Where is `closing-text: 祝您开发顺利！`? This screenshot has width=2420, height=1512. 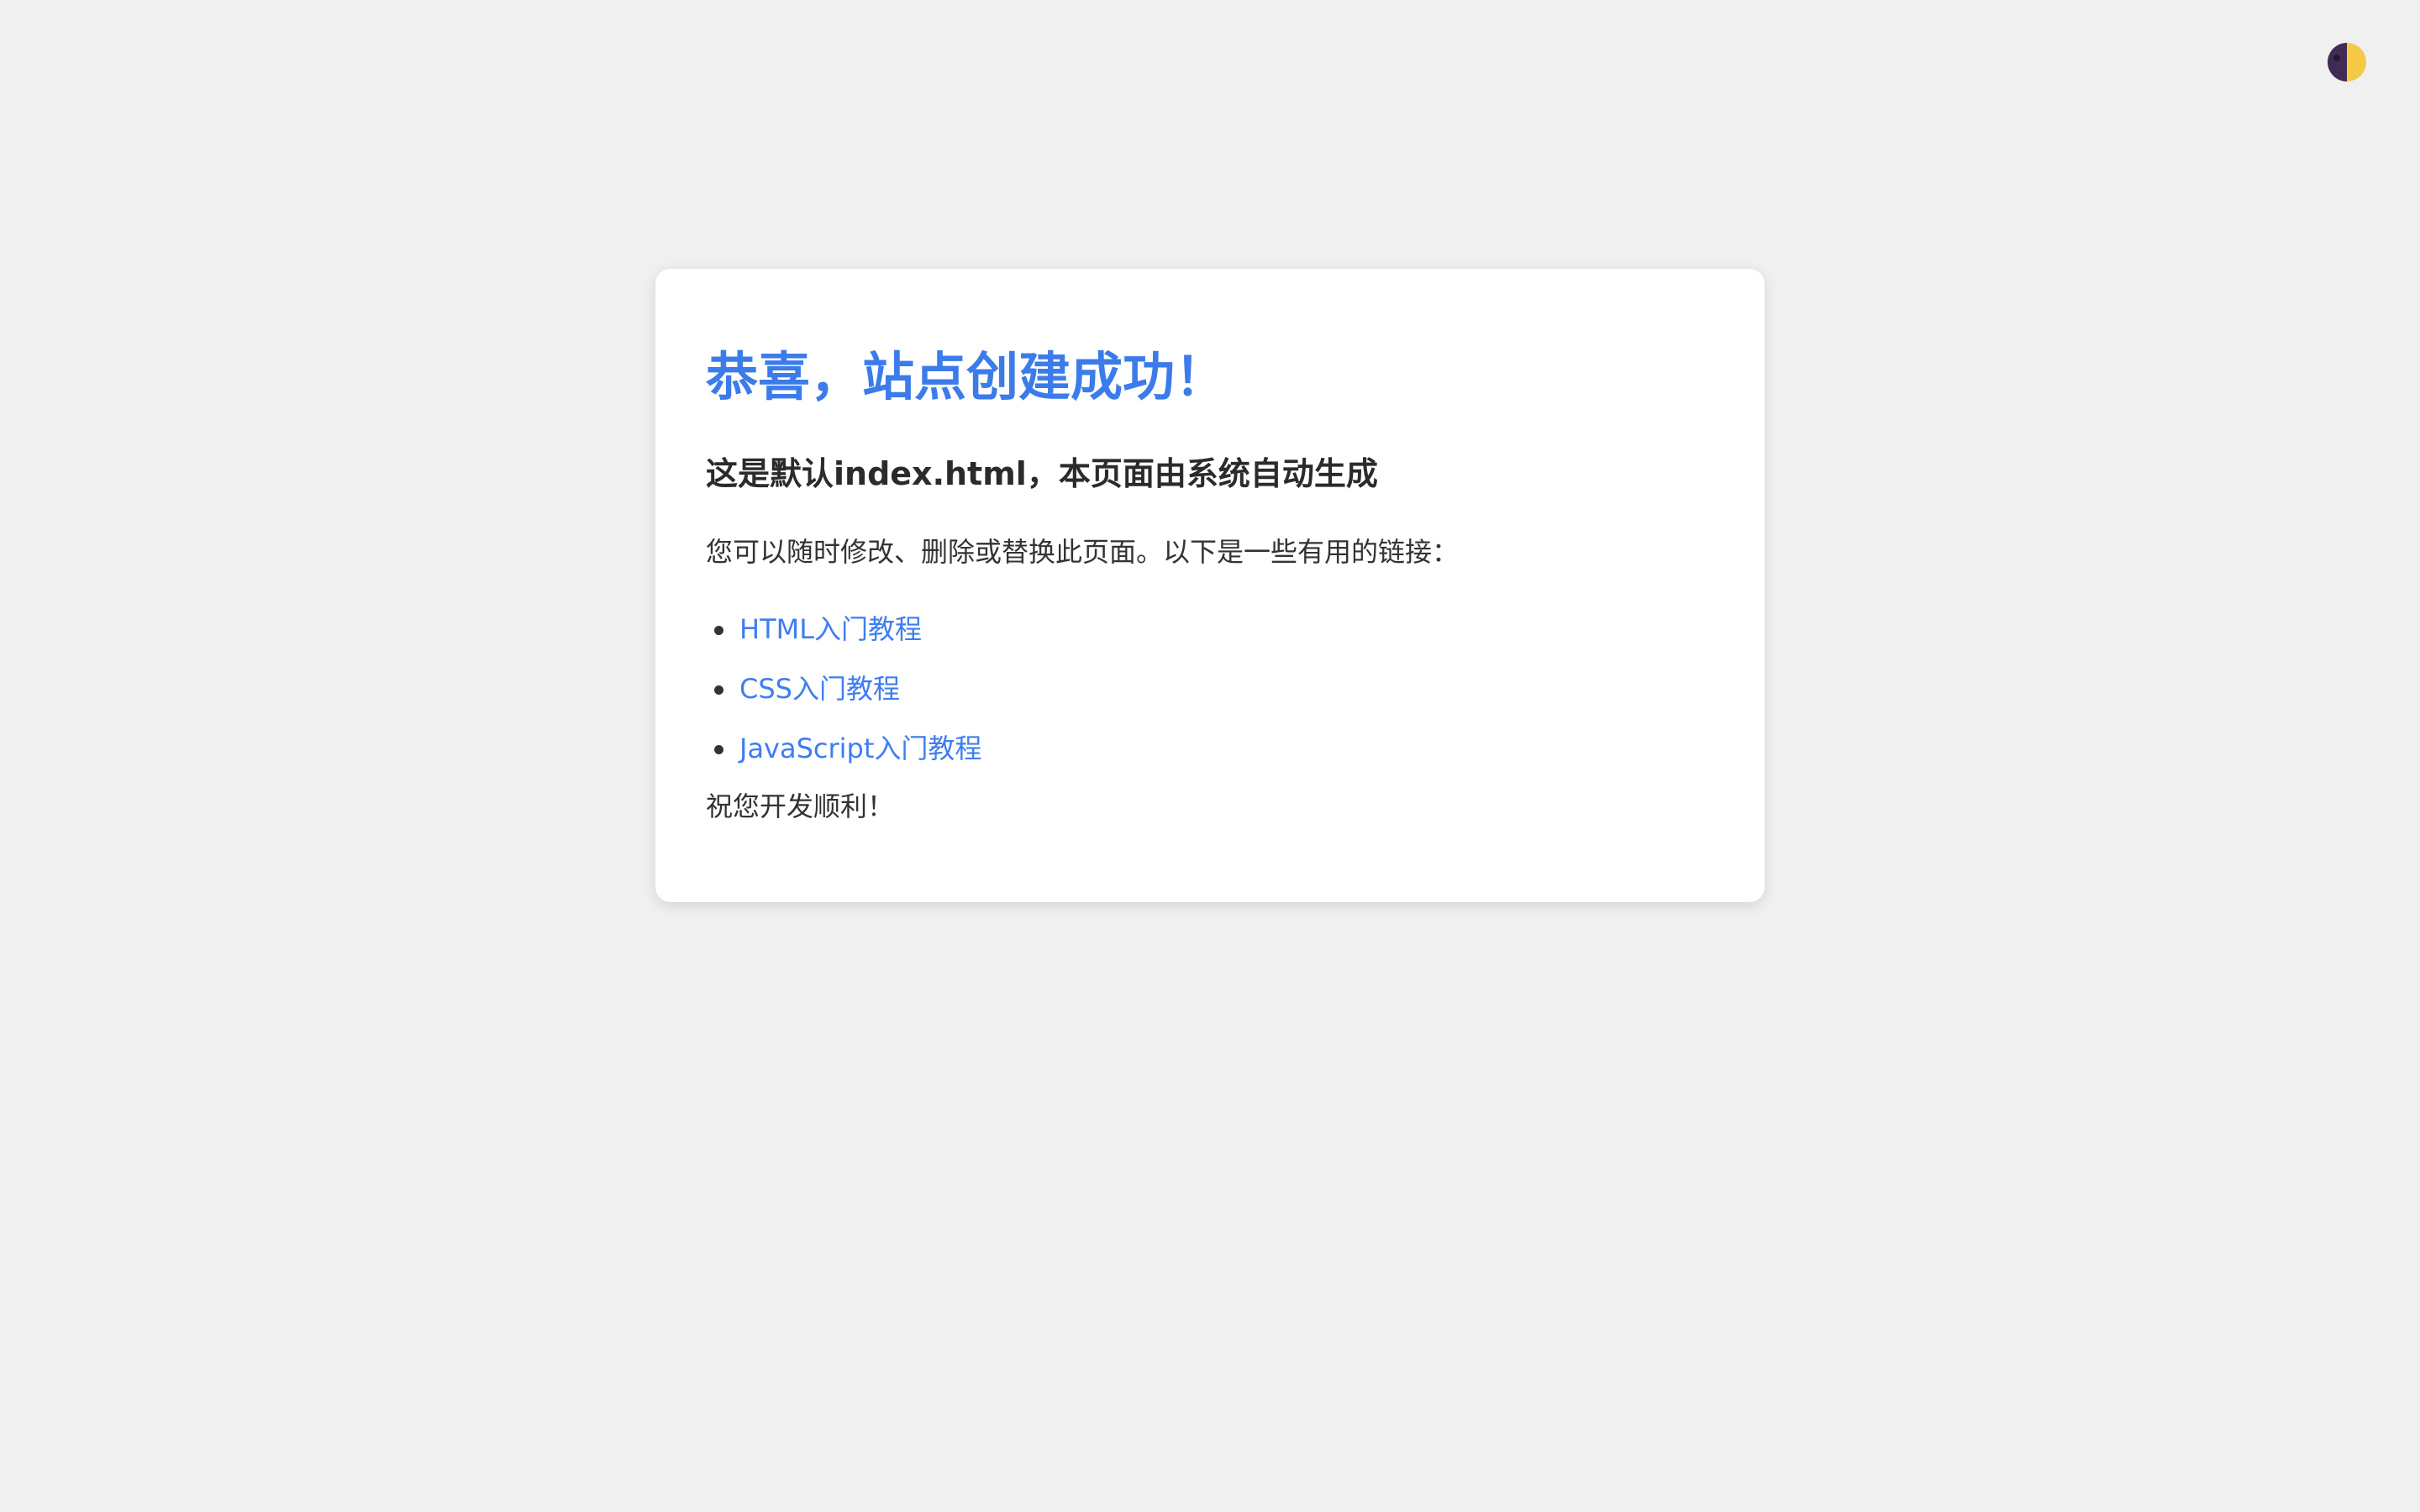
closing-text: 祝您开发顺利！ is located at coordinates (800, 806).